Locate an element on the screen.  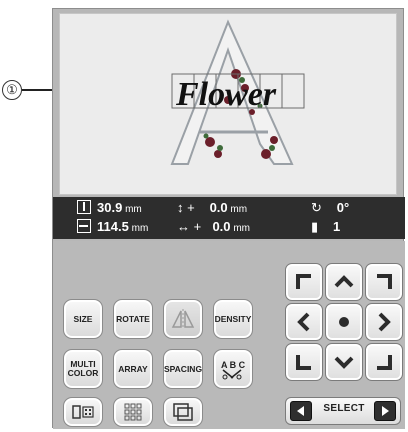
corner-top-right-icon is located at coordinates (384, 281).